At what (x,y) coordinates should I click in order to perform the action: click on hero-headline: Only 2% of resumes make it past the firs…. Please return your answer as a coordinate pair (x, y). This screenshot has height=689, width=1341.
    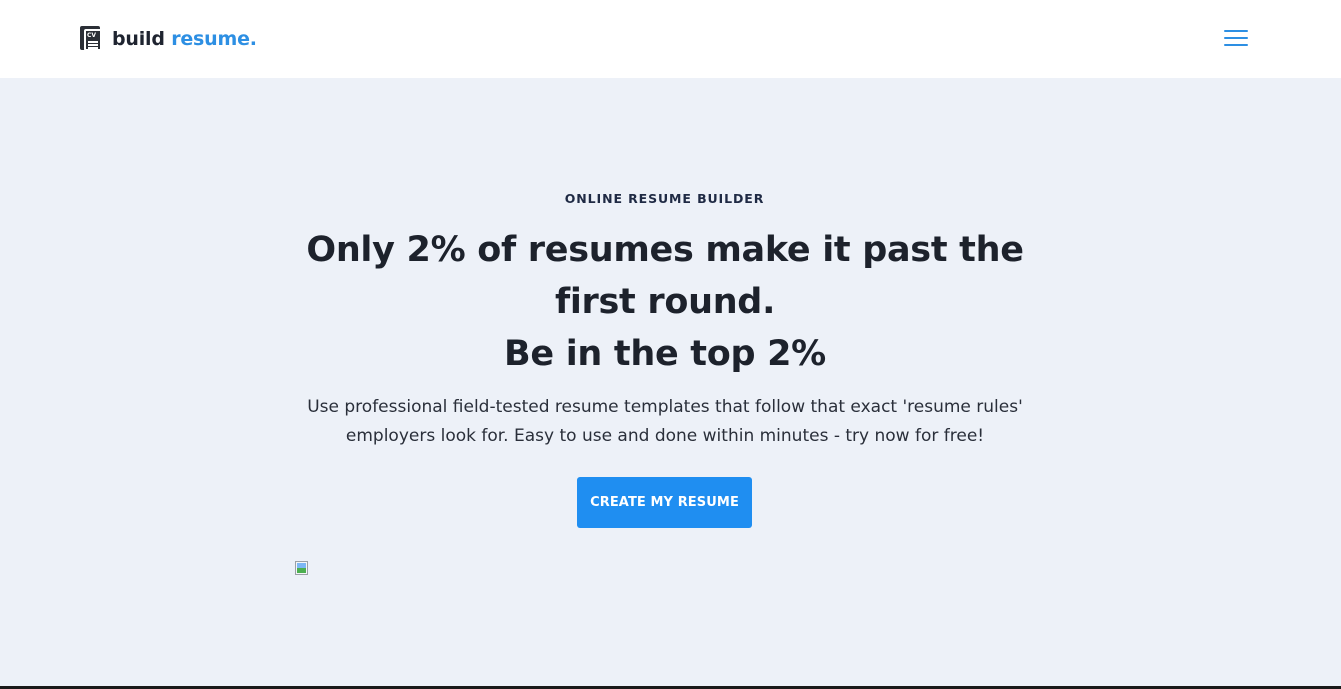
    Looking at the image, I should click on (665, 302).